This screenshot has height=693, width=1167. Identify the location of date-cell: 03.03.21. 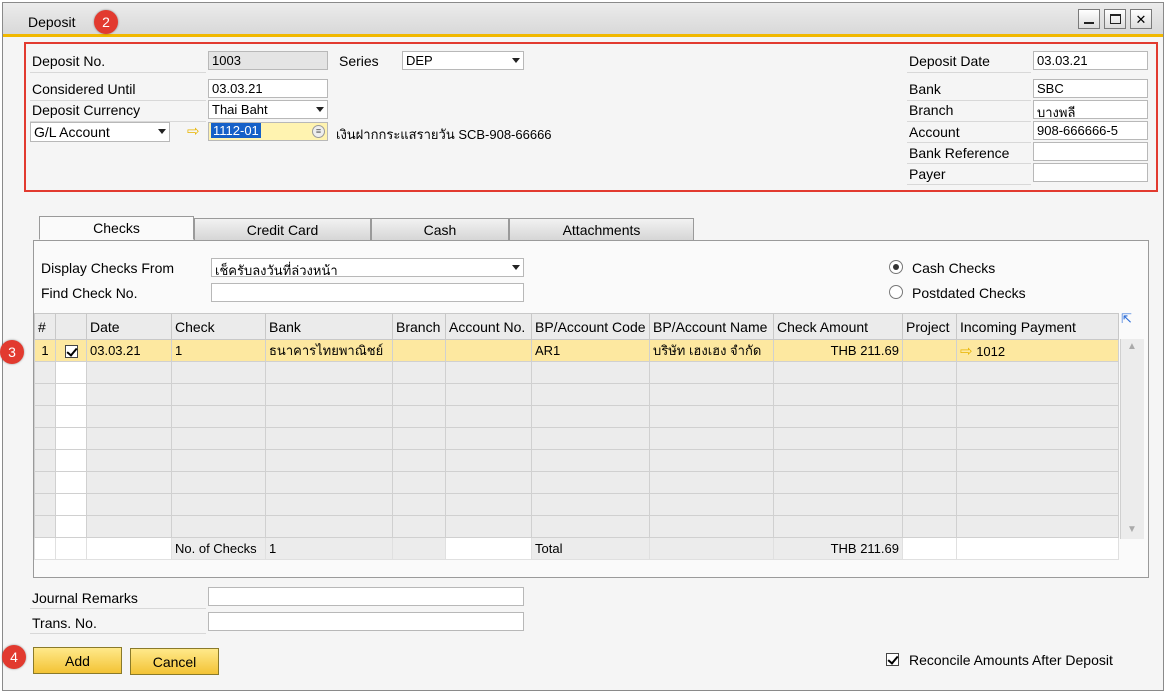
(129, 350).